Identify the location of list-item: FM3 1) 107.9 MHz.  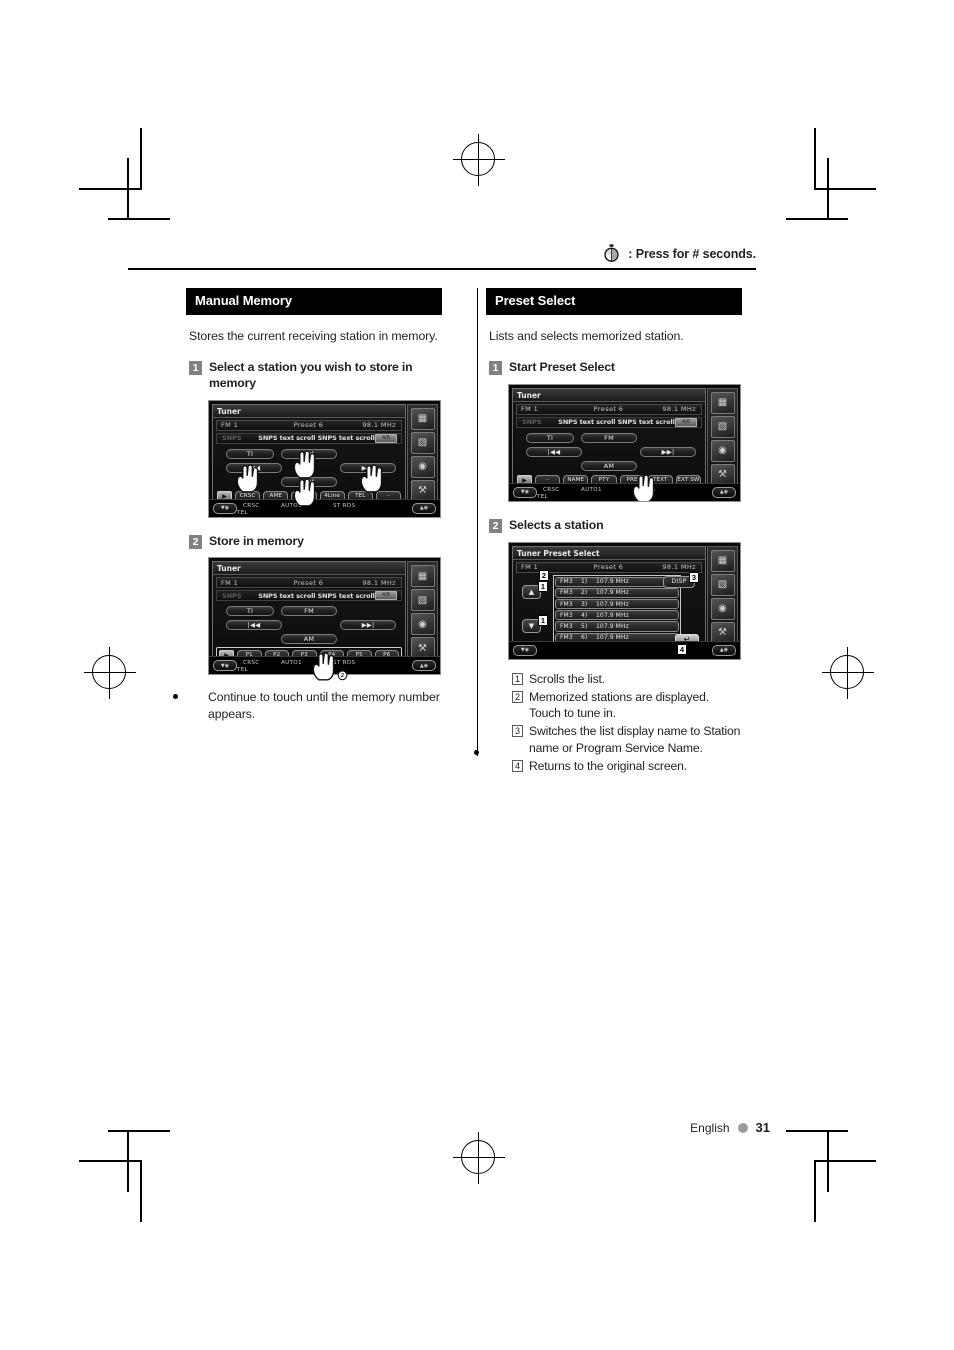
(617, 581).